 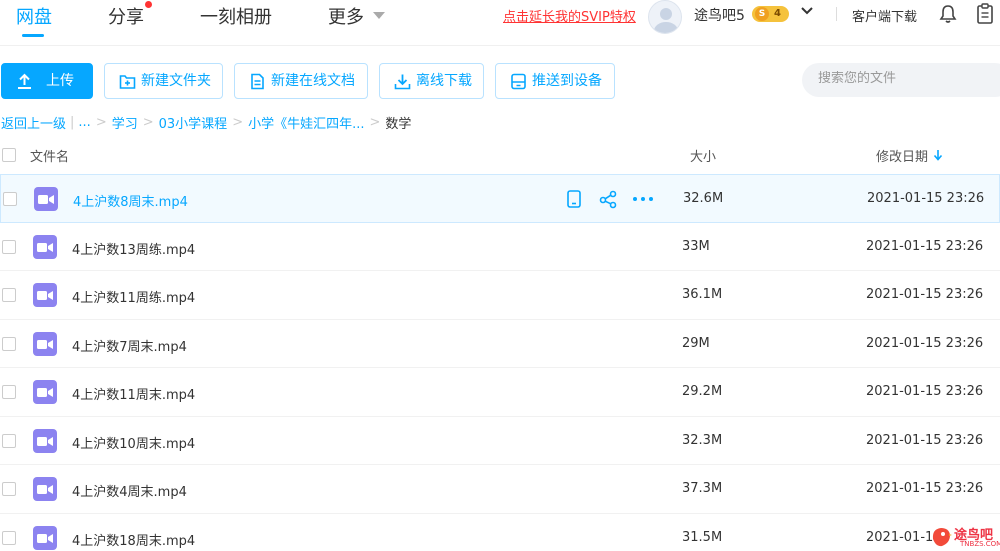 I want to click on caret-down-icon, so click(x=379, y=15).